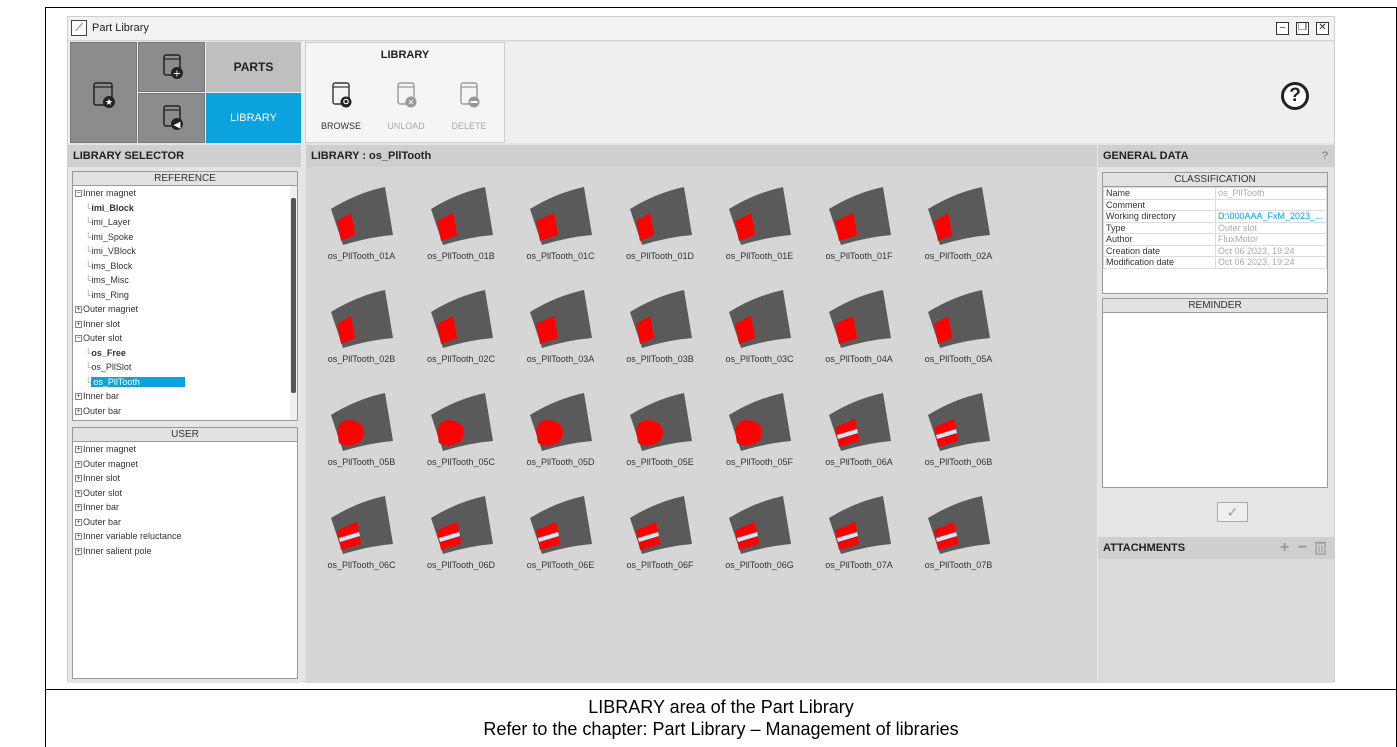  Describe the element at coordinates (1282, 28) in the screenshot. I see `minimize-button: –` at that location.